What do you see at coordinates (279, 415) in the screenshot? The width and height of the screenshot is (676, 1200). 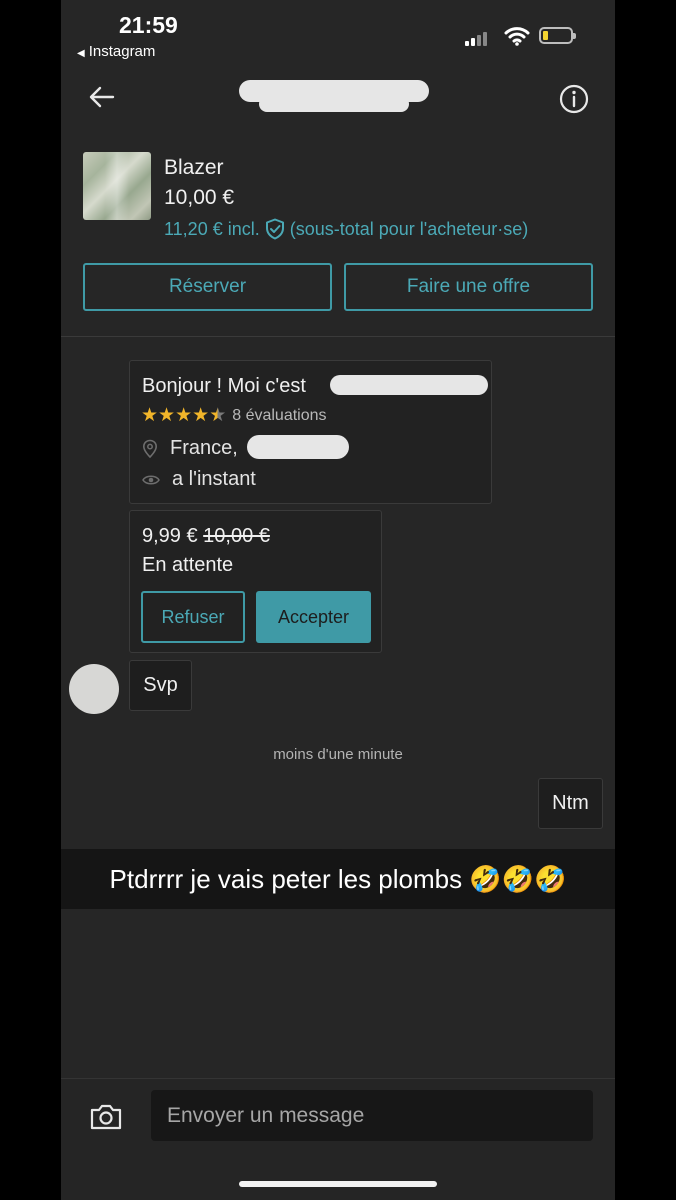 I see `rating-count: 8 évaluations` at bounding box center [279, 415].